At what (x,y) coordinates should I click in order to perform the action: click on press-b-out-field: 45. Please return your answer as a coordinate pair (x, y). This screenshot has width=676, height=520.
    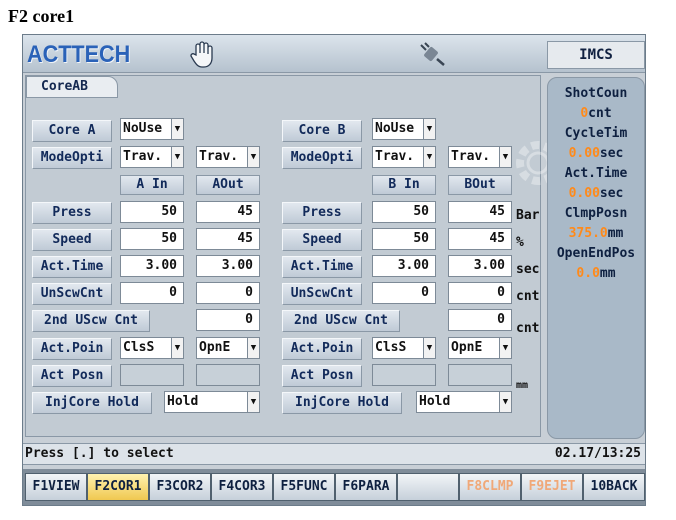
    Looking at the image, I should click on (480, 212).